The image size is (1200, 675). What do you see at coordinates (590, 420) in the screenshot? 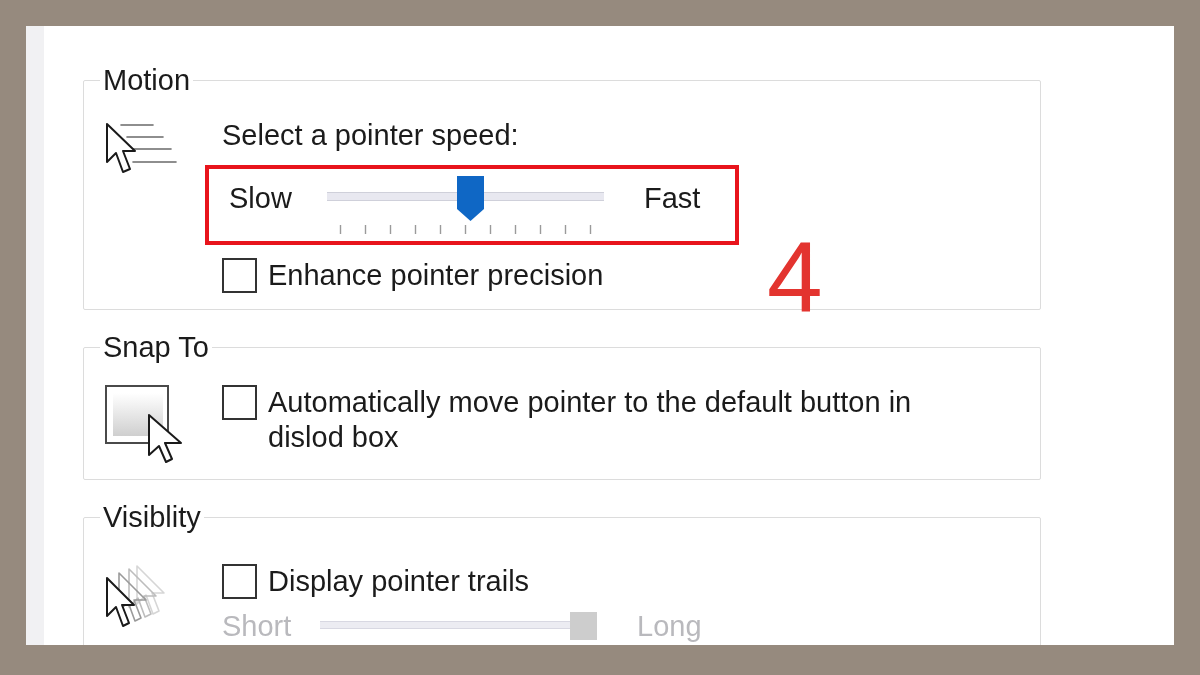
I see `checkbox-label: Automatically move pointer to the default button in dislod box` at bounding box center [590, 420].